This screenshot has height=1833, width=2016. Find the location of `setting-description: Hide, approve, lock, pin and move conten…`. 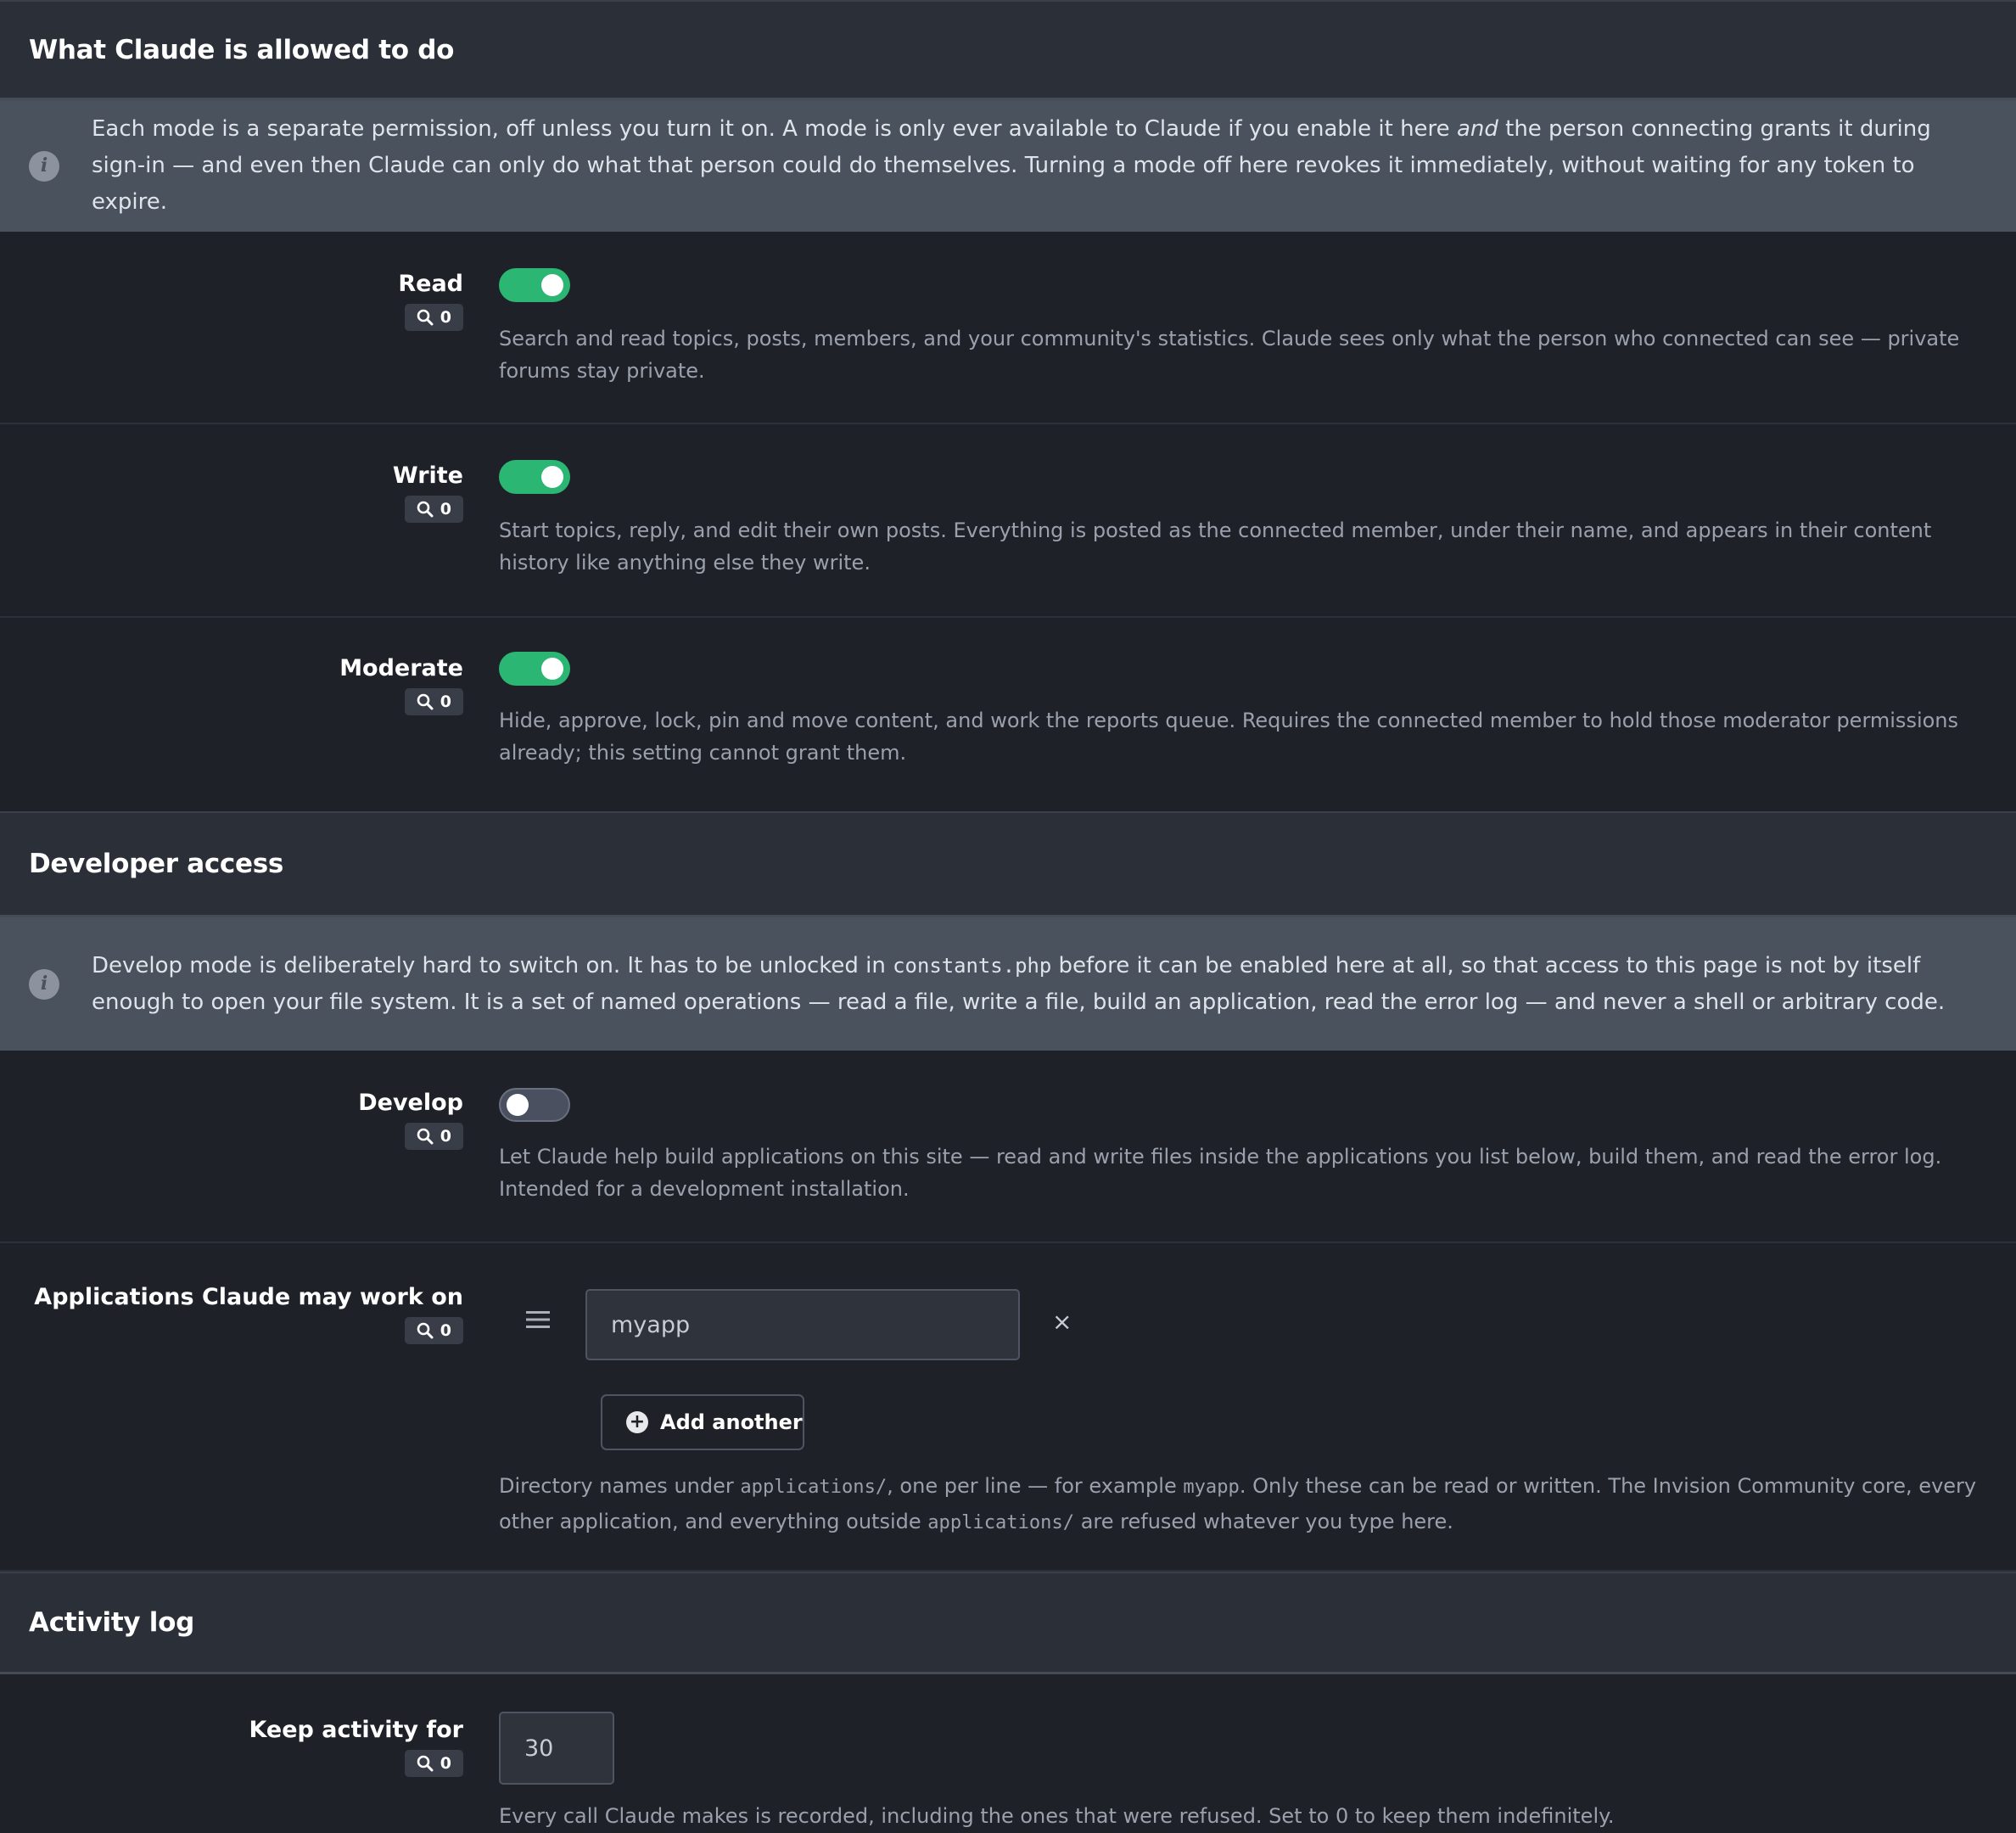

setting-description: Hide, approve, lock, pin and move conten… is located at coordinates (1229, 737).